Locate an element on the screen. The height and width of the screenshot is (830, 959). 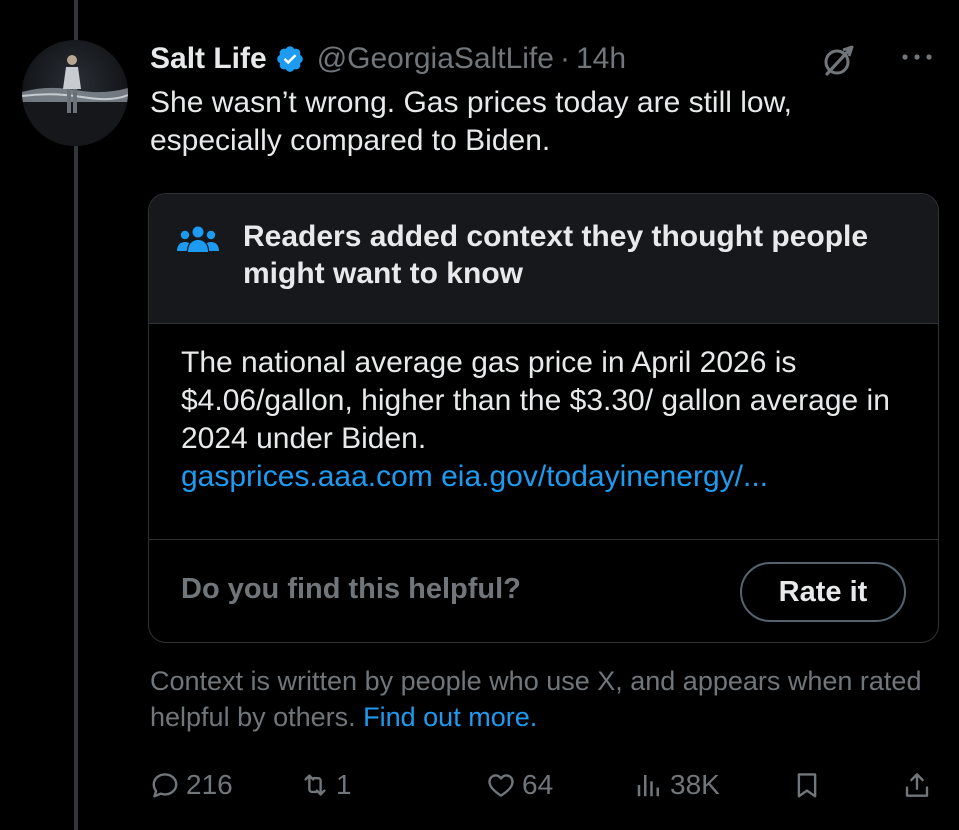
bookmark-button is located at coordinates (807, 785).